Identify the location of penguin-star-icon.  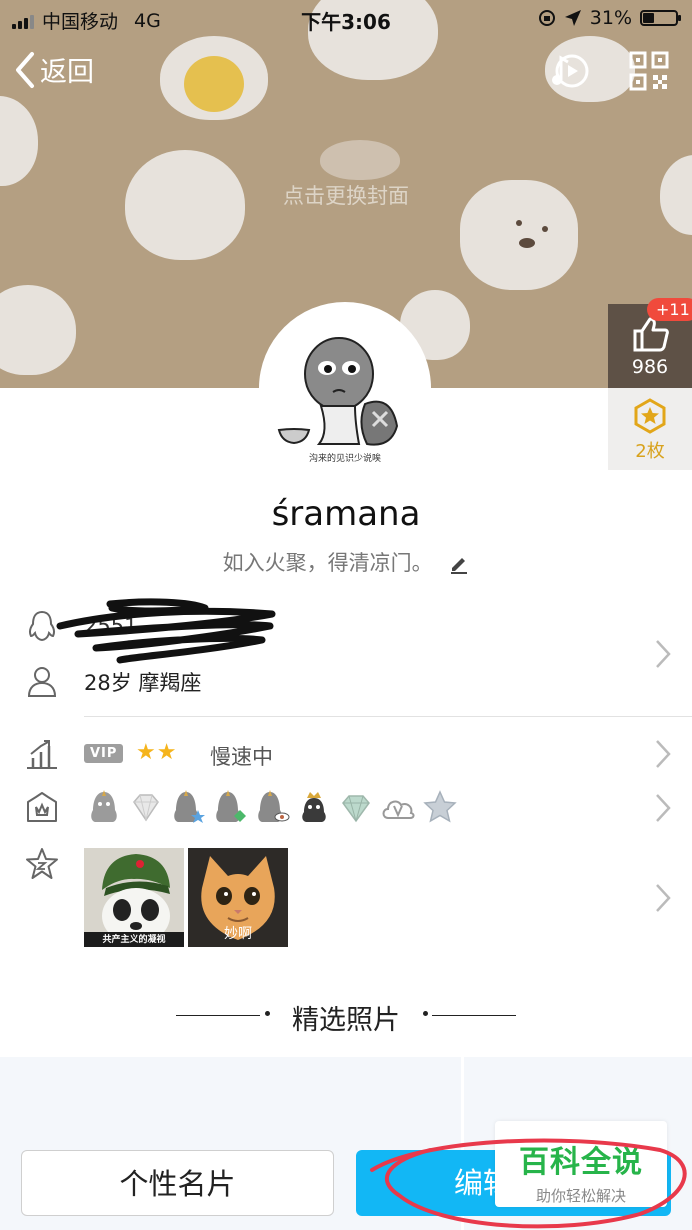
(189, 806).